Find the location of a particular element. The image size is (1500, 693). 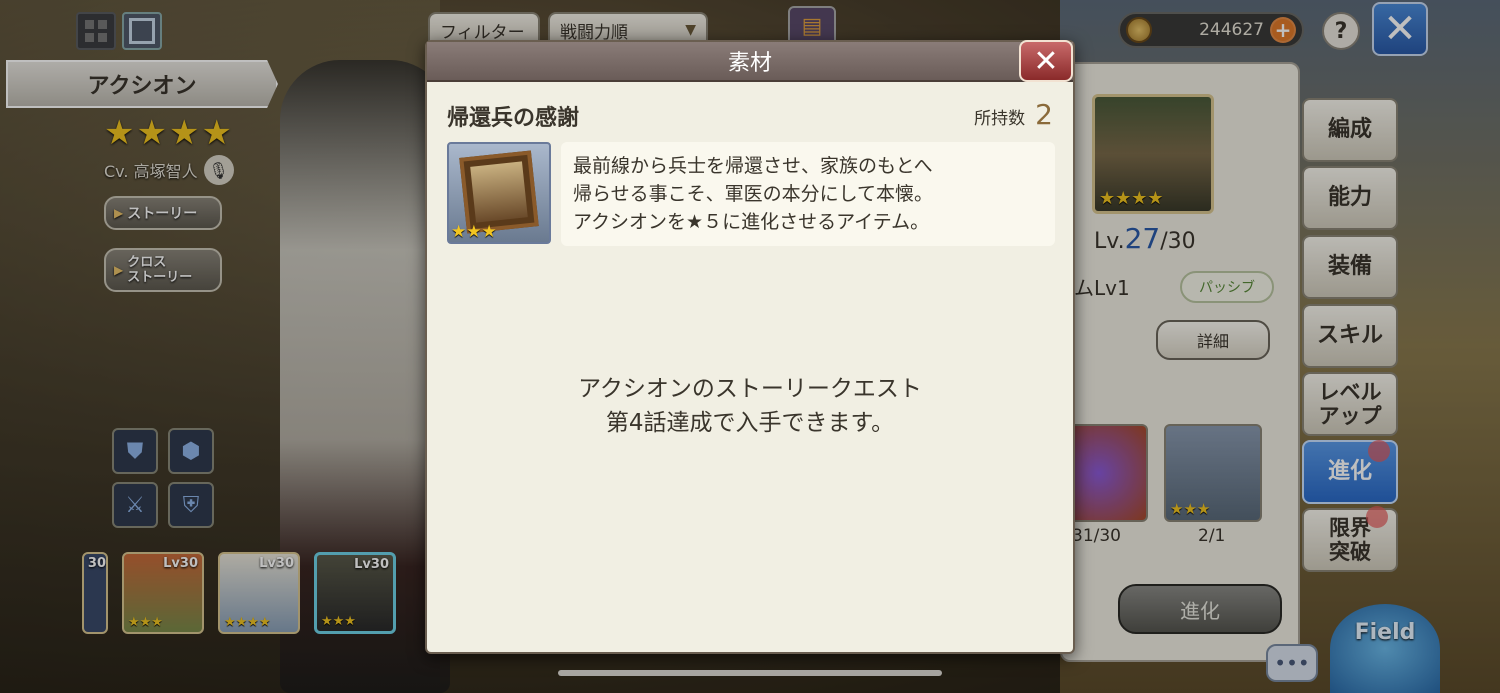

description-line: 最前線から兵士を帰還させ、家族のもとへ is located at coordinates (753, 166).